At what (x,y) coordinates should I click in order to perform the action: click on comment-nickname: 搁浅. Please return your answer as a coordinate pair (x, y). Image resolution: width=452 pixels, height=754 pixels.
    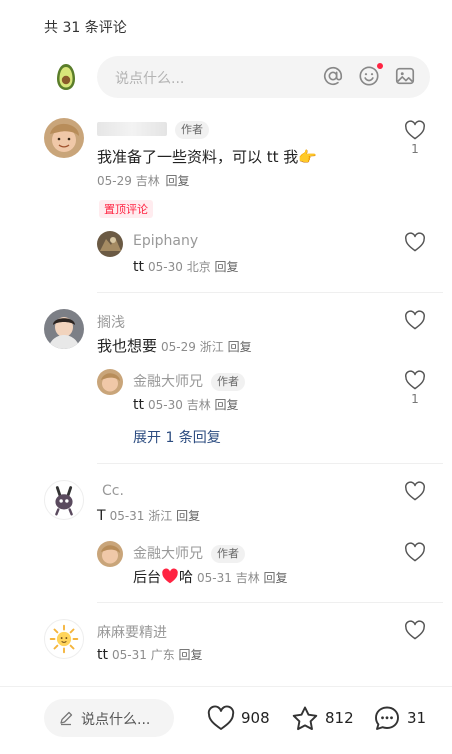
    Looking at the image, I should click on (111, 322).